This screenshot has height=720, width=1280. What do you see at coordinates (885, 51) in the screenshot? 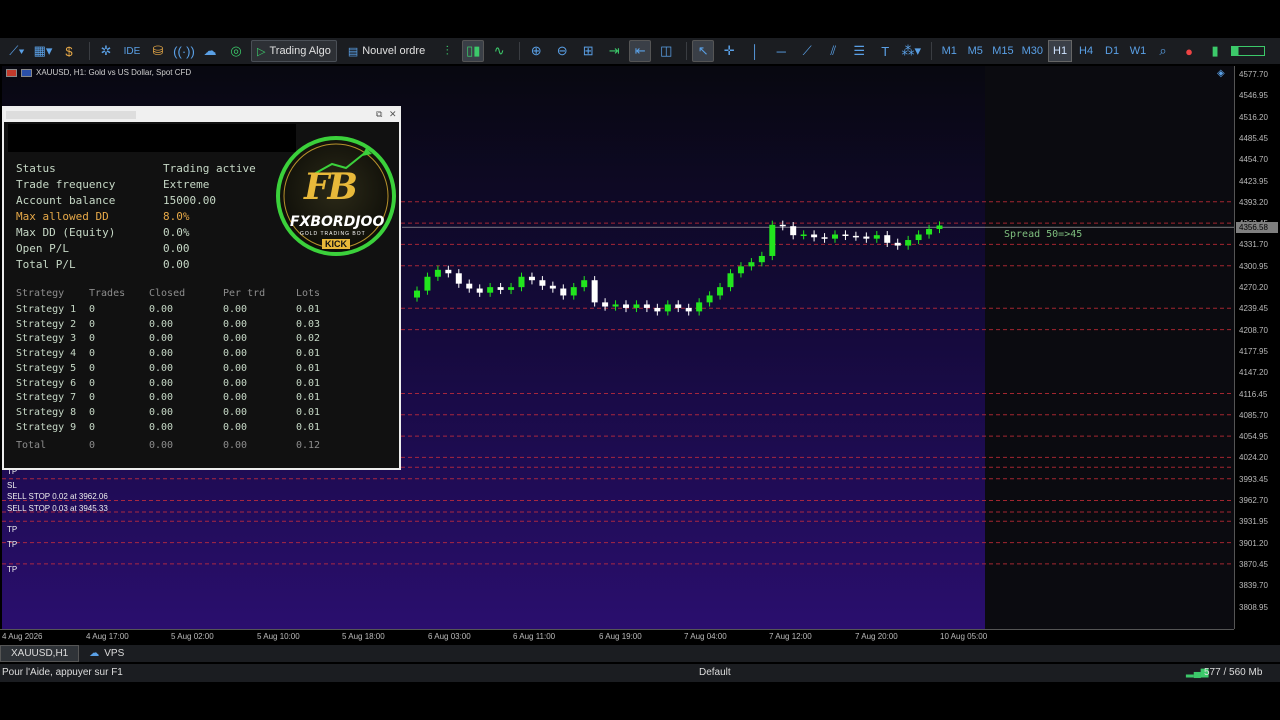
I see `text-icon: T` at bounding box center [885, 51].